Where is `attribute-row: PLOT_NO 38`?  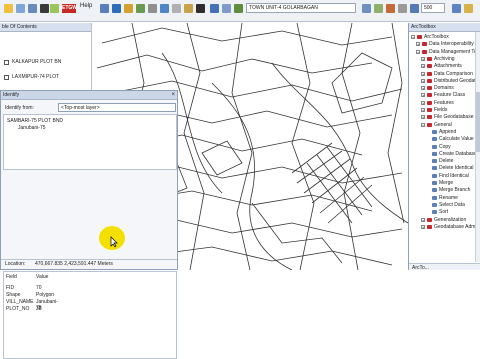
attribute-row: PLOT_NO 38 is located at coordinates (24, 309).